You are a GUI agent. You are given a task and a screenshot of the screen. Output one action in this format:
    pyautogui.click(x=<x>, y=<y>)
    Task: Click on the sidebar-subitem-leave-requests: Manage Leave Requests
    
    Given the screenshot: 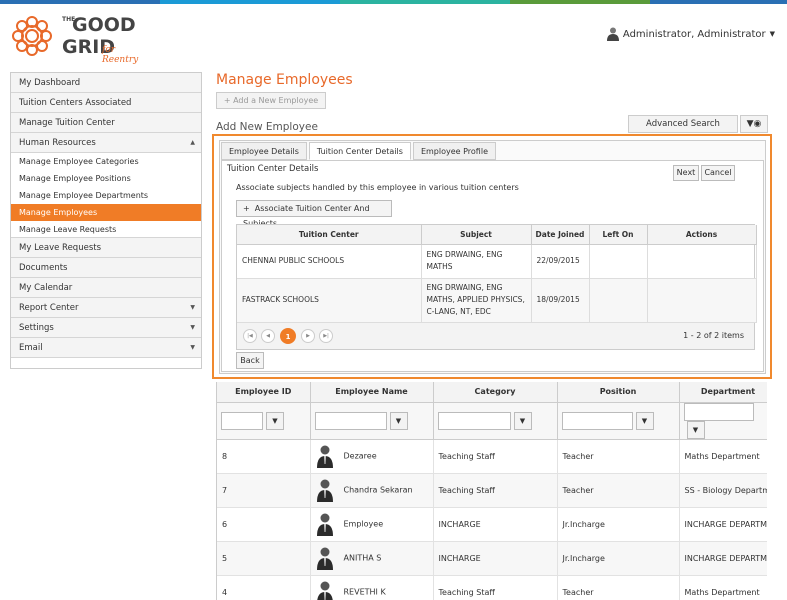 What is the action you would take?
    pyautogui.click(x=106, y=229)
    